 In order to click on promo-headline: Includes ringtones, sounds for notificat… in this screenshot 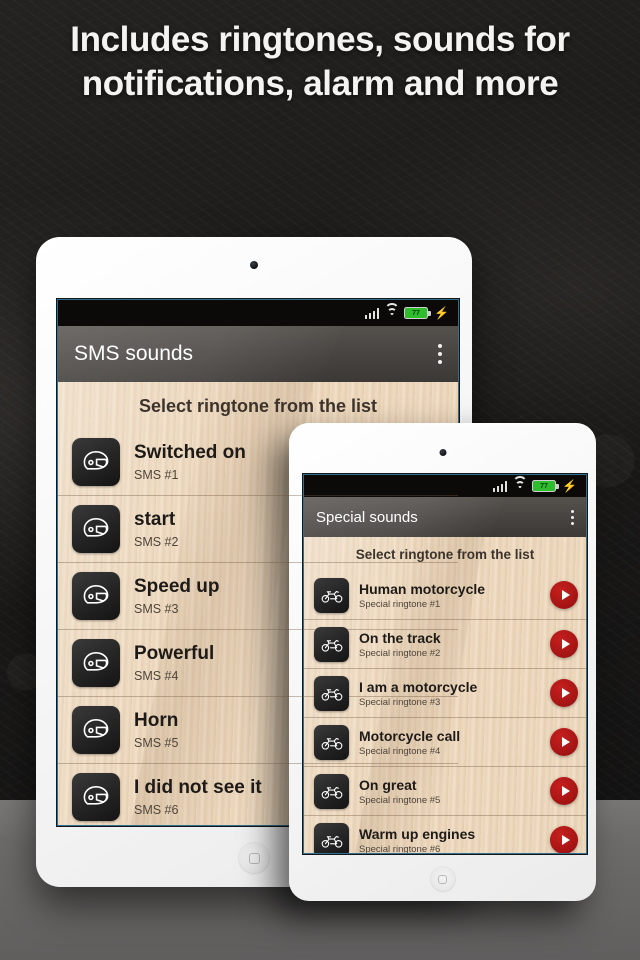, I will do `click(320, 62)`.